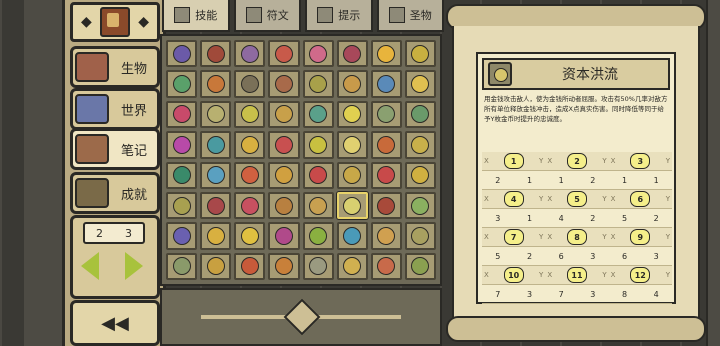 The width and height of the screenshot is (720, 346). I want to click on level-cell: X 9 Y, so click(640, 237).